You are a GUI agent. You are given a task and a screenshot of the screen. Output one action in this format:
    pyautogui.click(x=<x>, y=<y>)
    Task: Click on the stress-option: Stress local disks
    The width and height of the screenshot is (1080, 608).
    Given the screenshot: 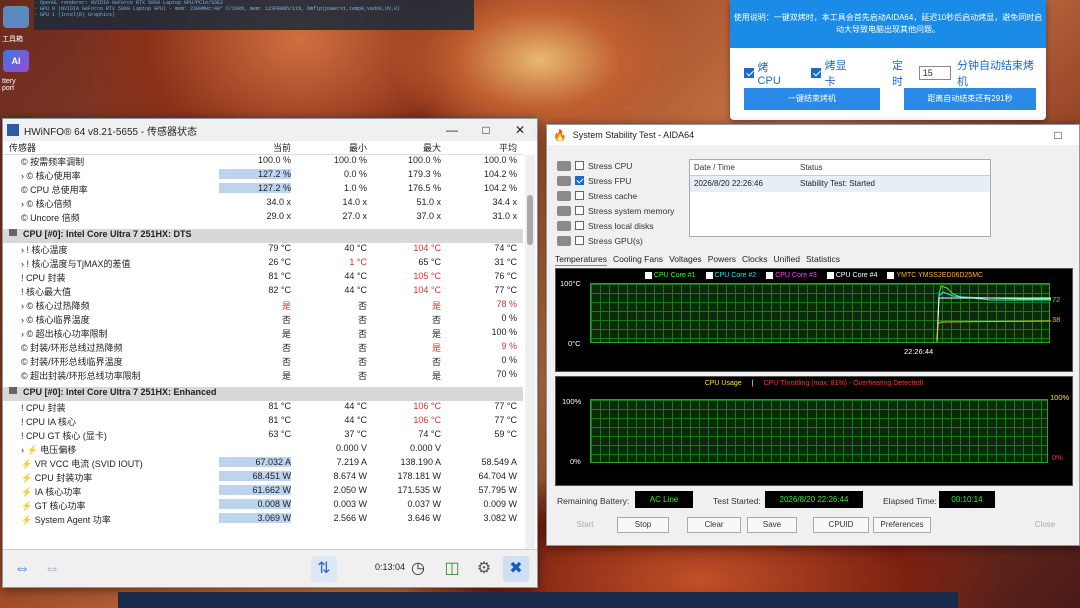 What is the action you would take?
    pyautogui.click(x=615, y=225)
    